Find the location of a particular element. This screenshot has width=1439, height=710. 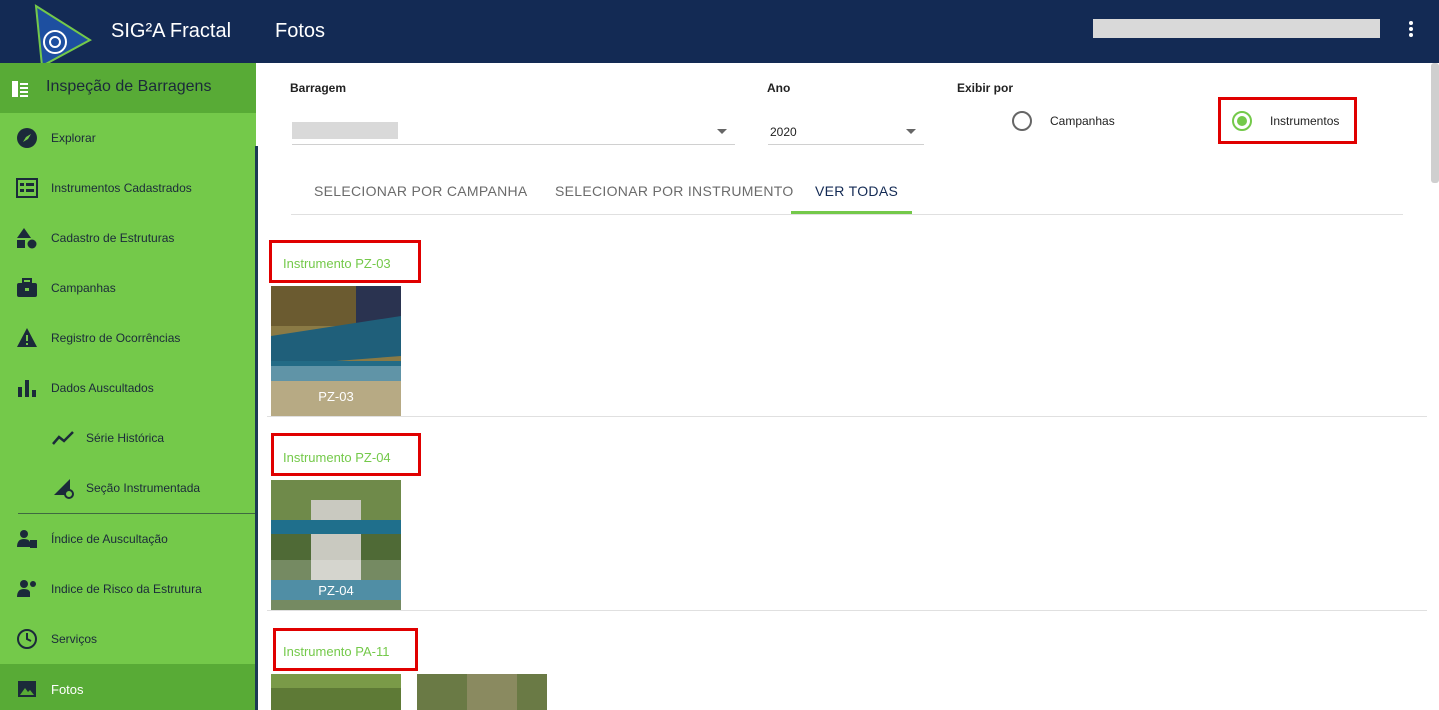

page-title: Fotos is located at coordinates (300, 31).